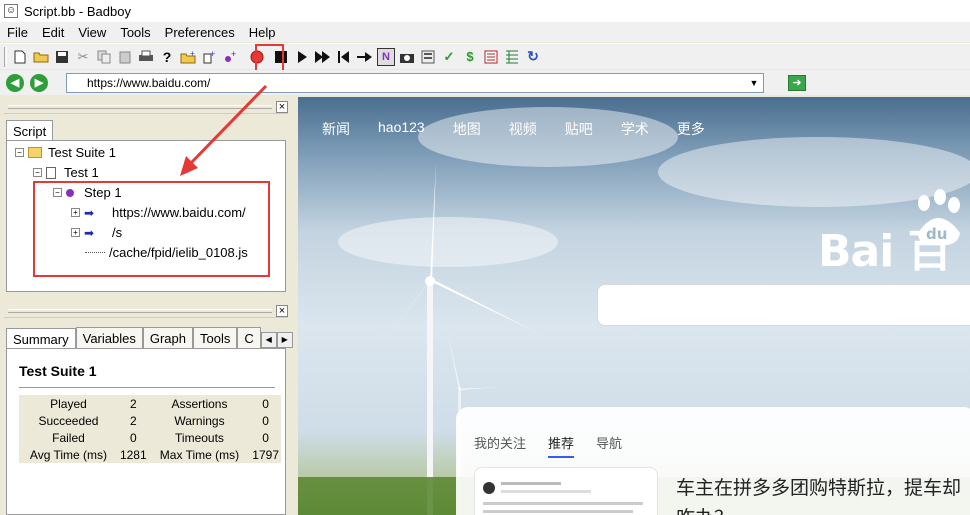 The image size is (970, 515). What do you see at coordinates (215, 337) in the screenshot?
I see `tab-tools: Tools` at bounding box center [215, 337].